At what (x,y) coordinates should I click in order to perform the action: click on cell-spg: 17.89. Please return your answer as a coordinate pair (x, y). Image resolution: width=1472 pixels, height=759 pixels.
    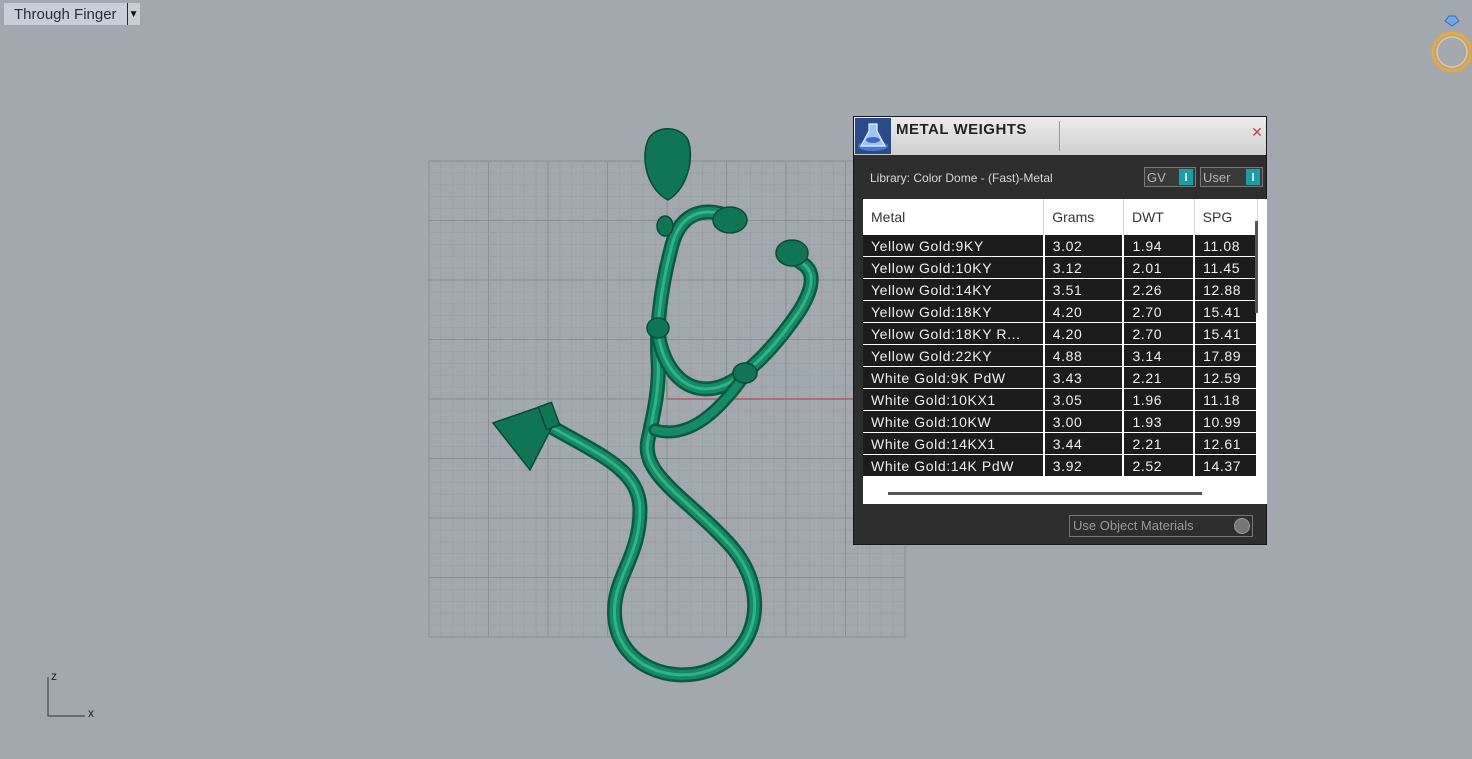
    Looking at the image, I should click on (1226, 355).